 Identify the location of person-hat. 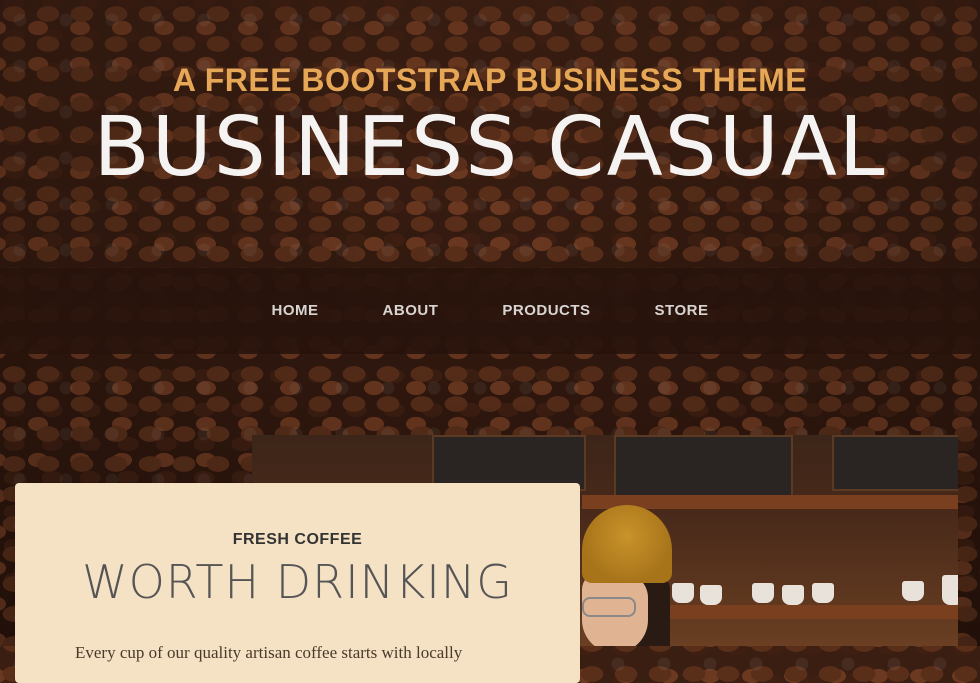
(627, 544).